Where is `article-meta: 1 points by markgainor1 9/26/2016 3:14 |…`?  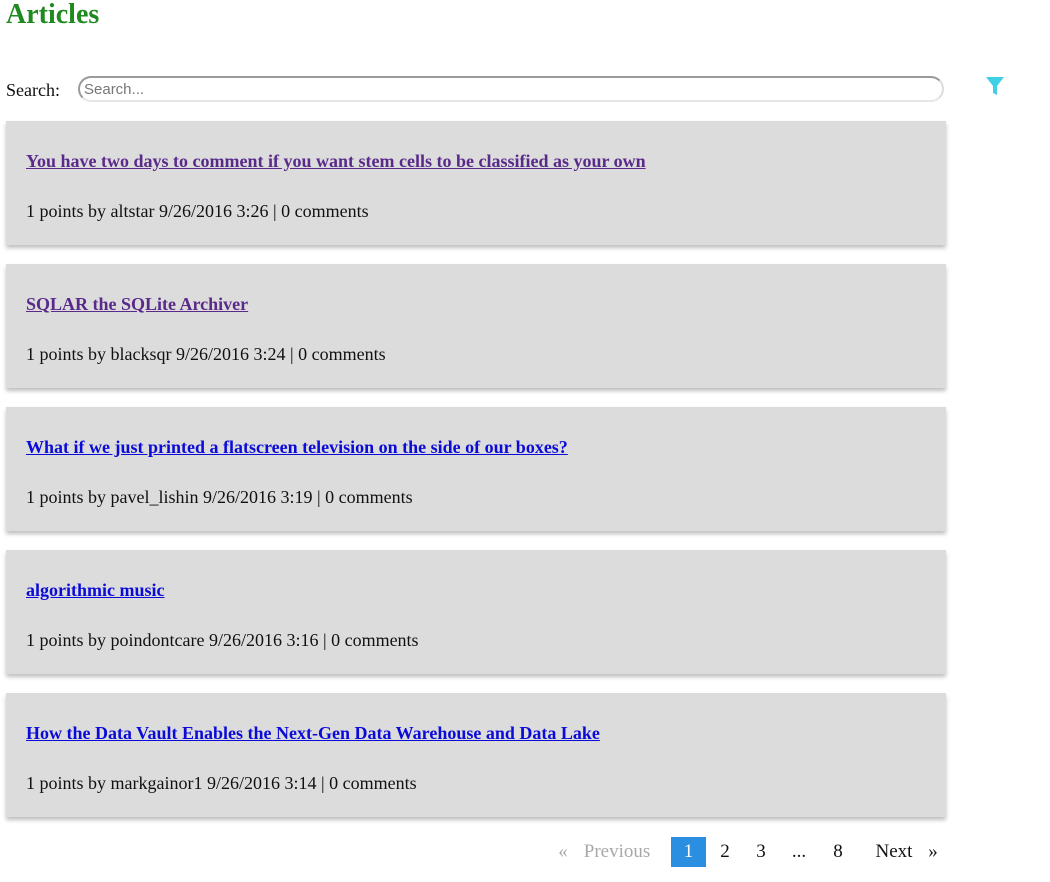
article-meta: 1 points by markgainor1 9/26/2016 3:14 |… is located at coordinates (221, 783).